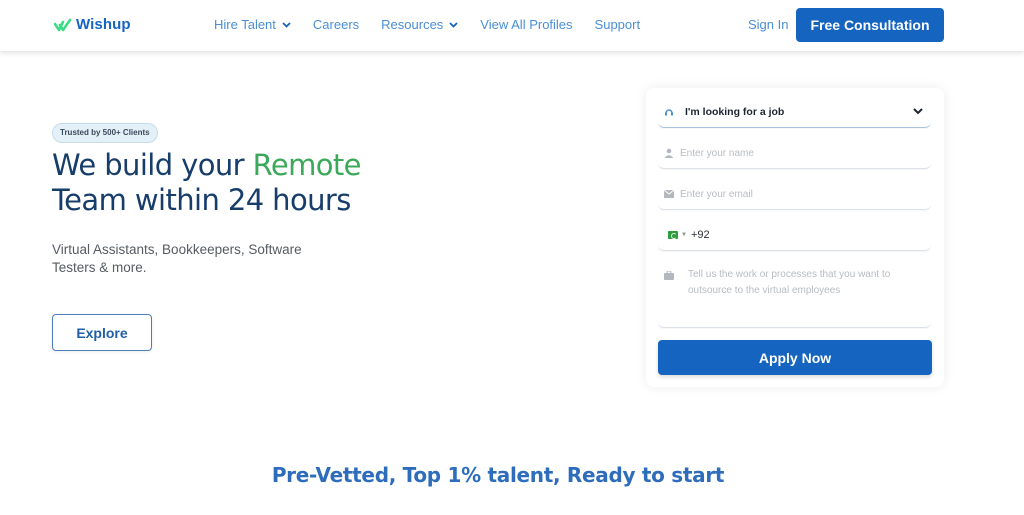 This screenshot has height=515, width=1024. What do you see at coordinates (794, 112) in the screenshot?
I see `intent-select: I'm looking for a job` at bounding box center [794, 112].